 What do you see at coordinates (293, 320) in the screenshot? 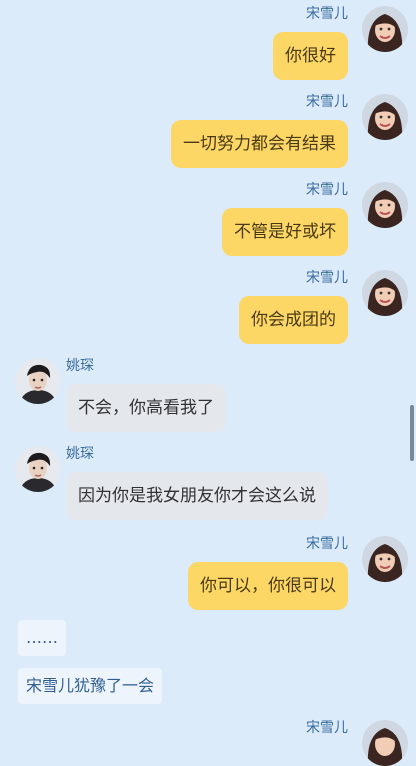
I see `message-bubble: 你会成团的` at bounding box center [293, 320].